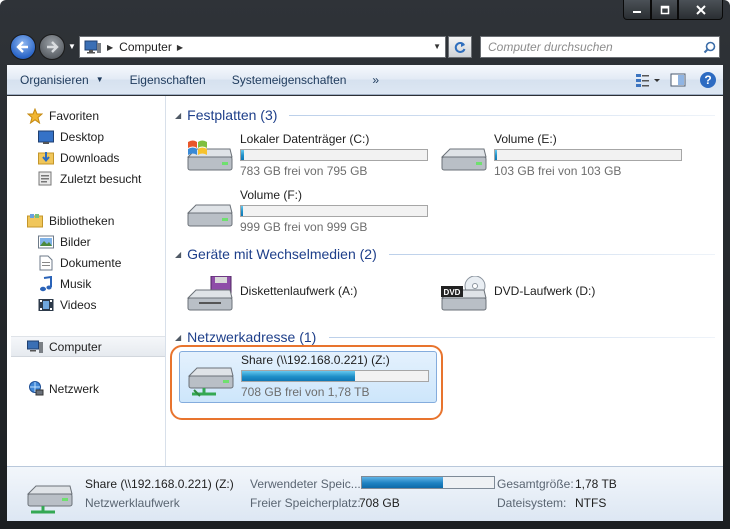 The image size is (730, 529). I want to click on help-button: ?, so click(708, 80).